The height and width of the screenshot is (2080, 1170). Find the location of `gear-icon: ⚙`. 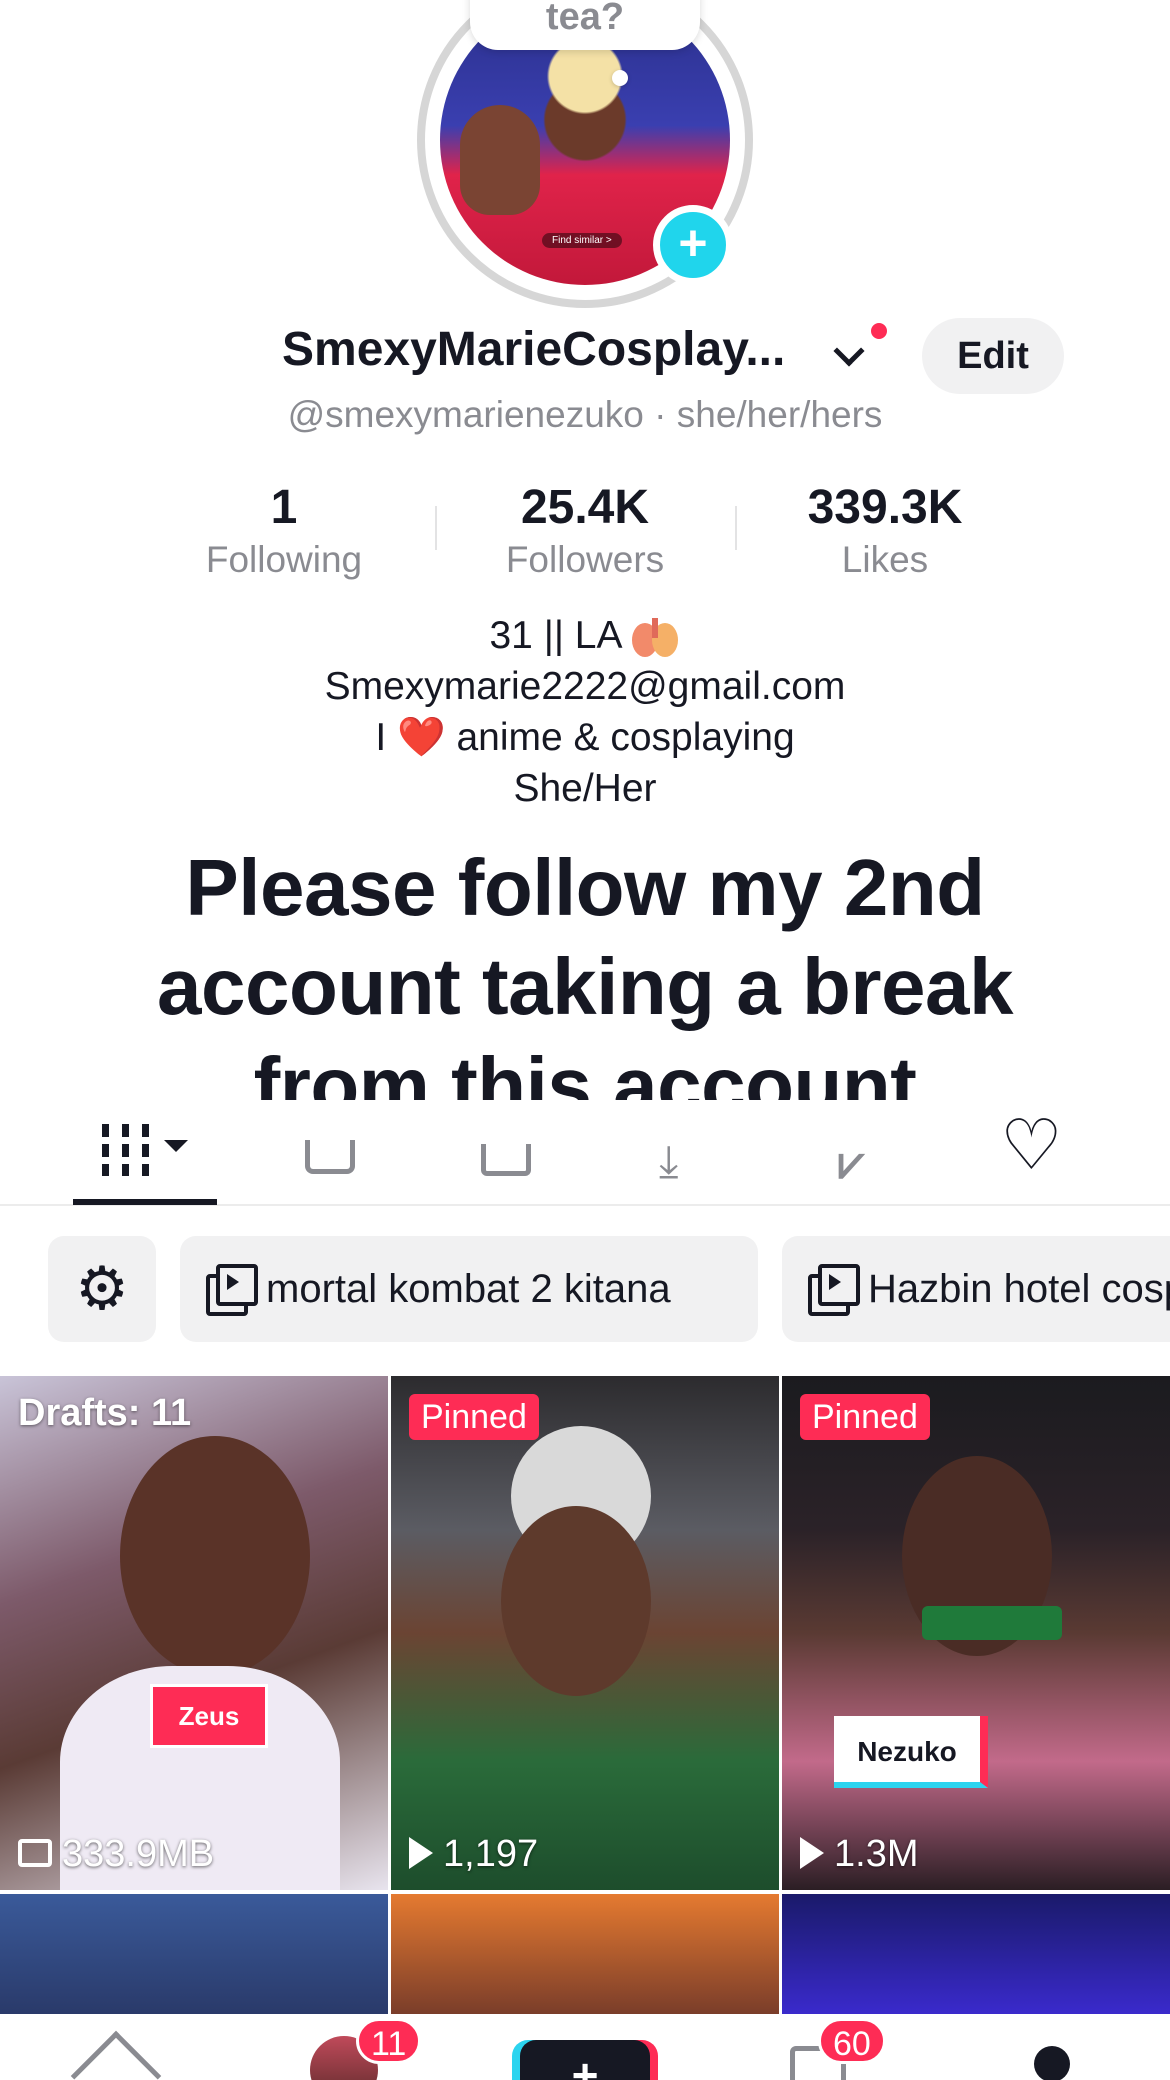

gear-icon: ⚙ is located at coordinates (102, 1288).